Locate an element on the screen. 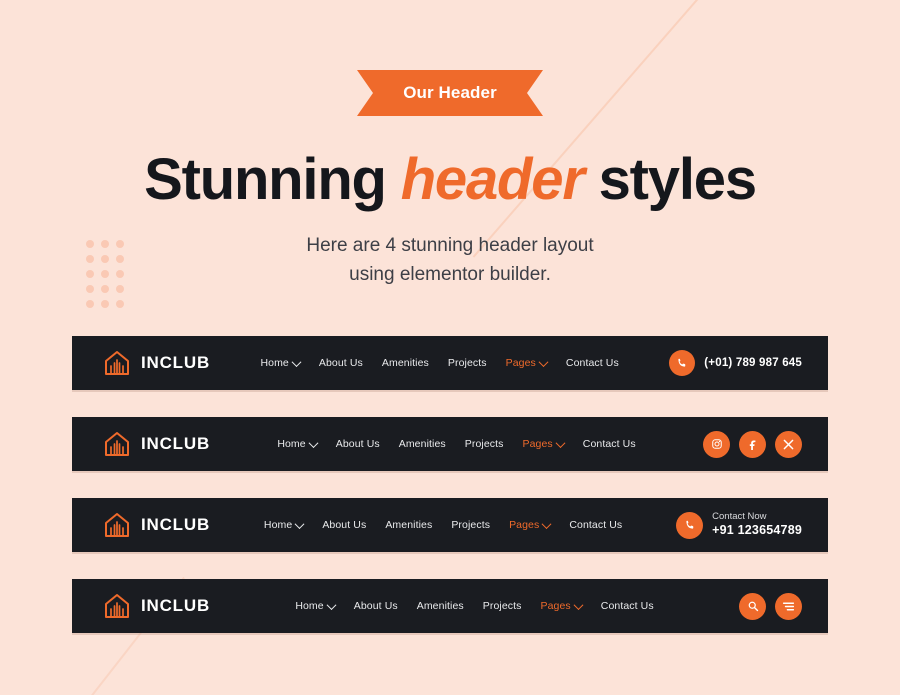 This screenshot has height=695, width=900. phone-ring-icon is located at coordinates (689, 524).